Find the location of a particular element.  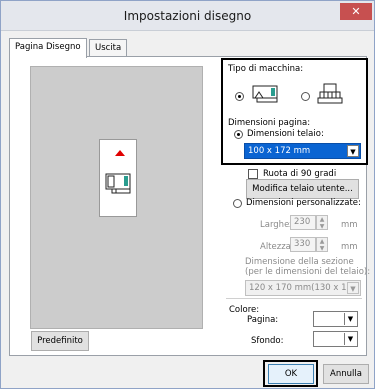

section-size-label: Dimensione della sezione is located at coordinates (299, 262).